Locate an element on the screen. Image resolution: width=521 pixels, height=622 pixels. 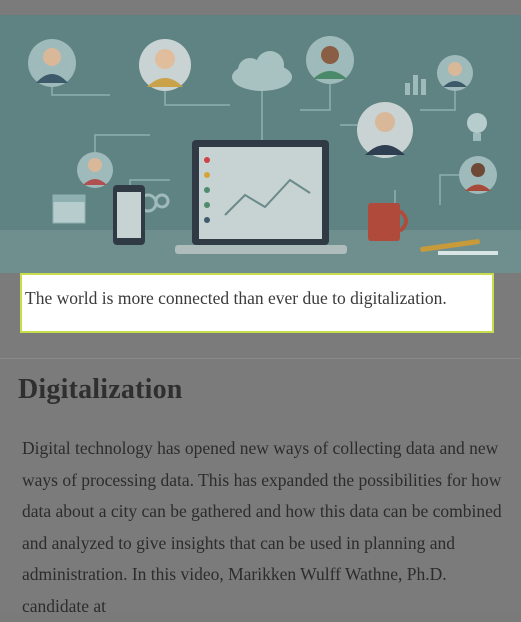
section-divider is located at coordinates (260, 358).